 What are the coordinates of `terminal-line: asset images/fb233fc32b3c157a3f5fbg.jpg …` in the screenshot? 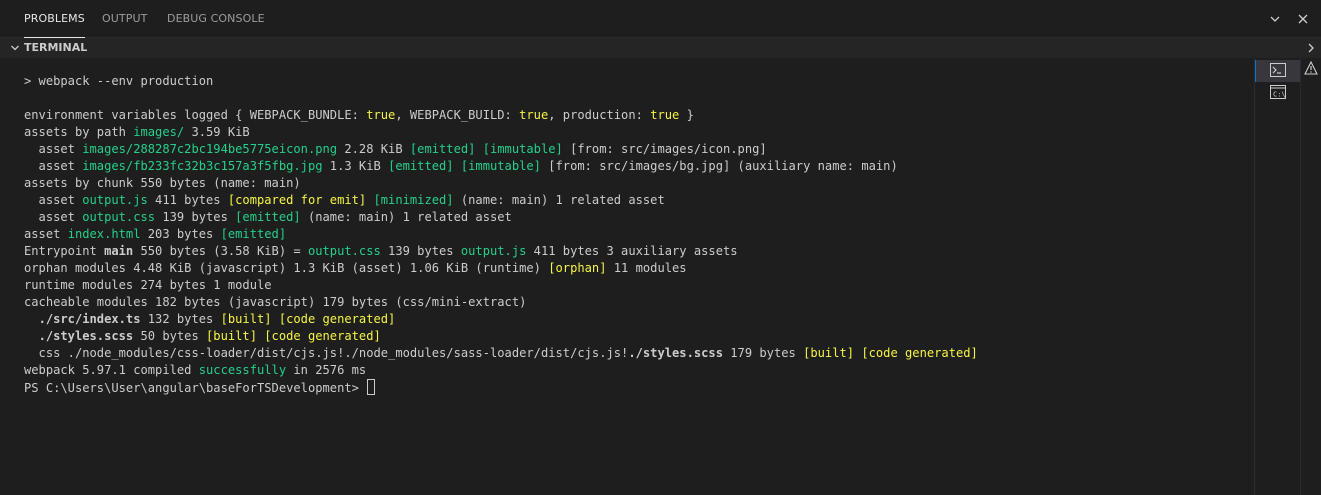 It's located at (501, 166).